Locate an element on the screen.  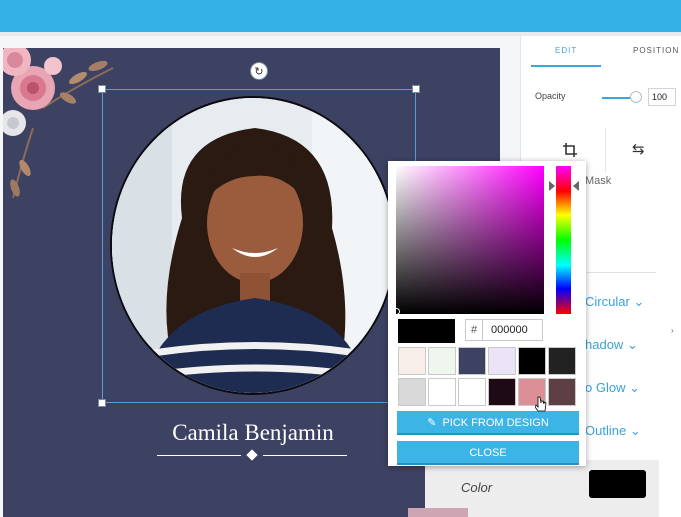
hue-arrow-left-icon is located at coordinates (552, 186).